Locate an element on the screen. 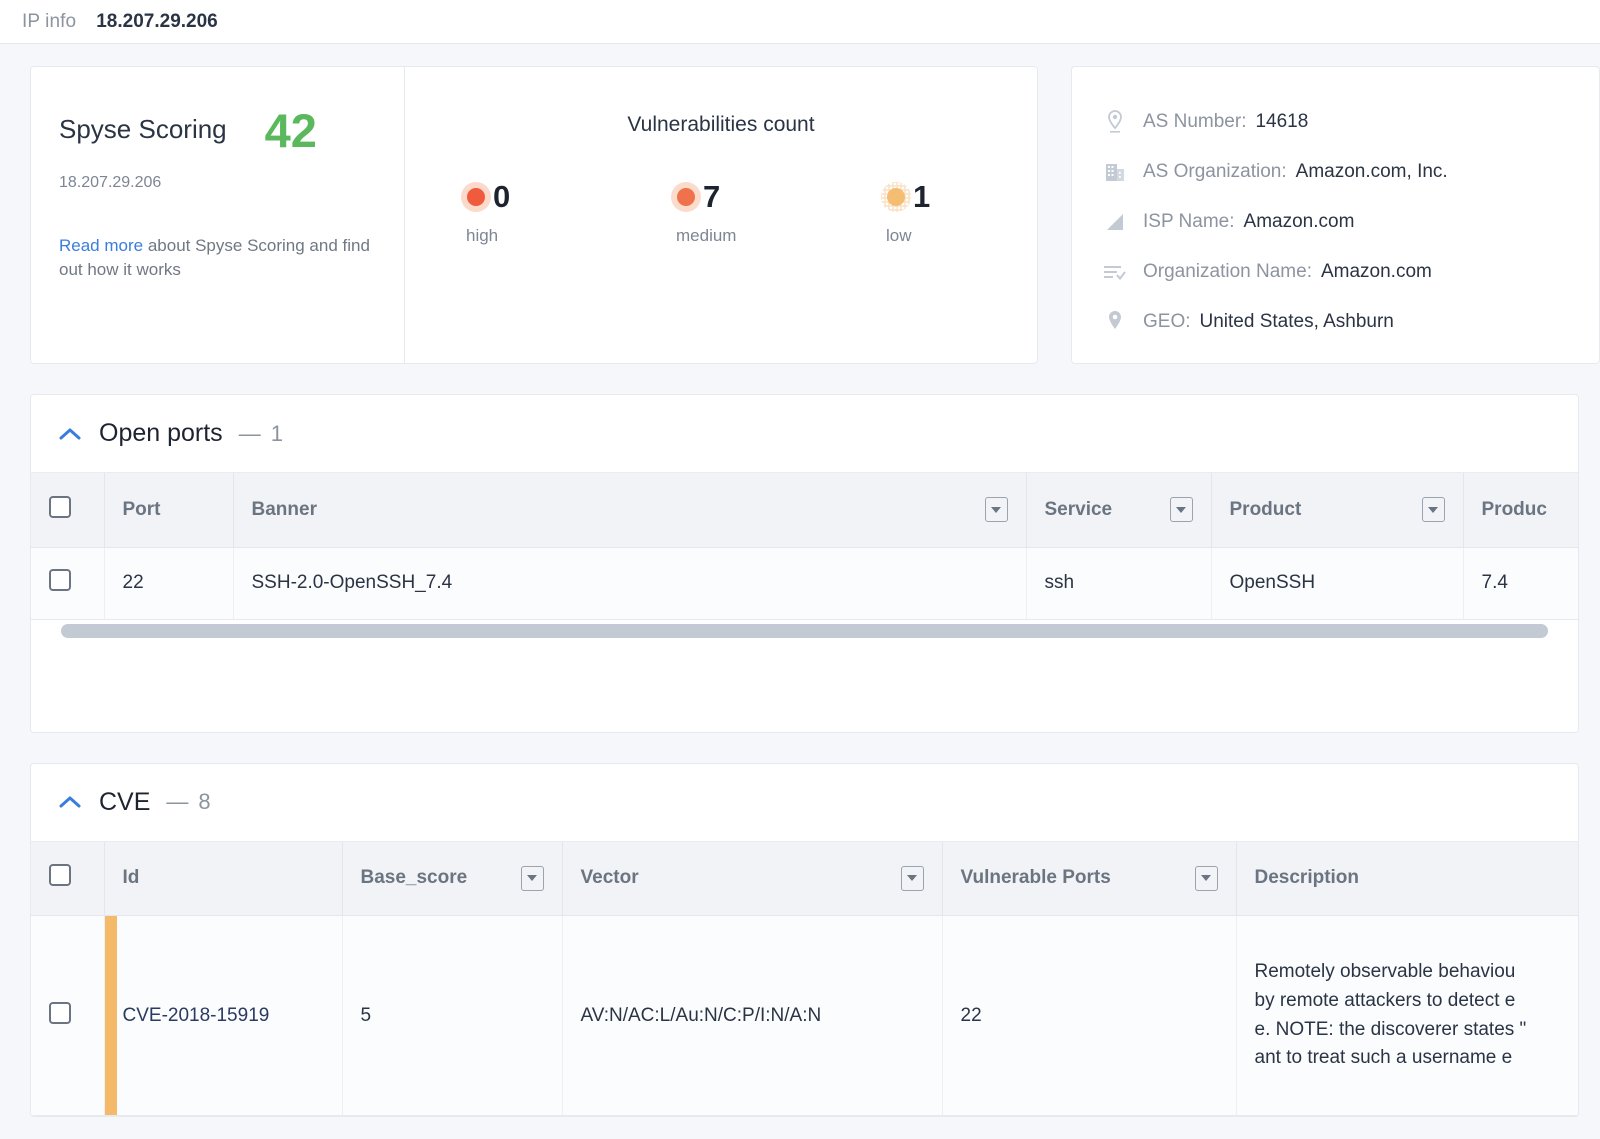 This screenshot has width=1600, height=1139. column-label: Vulnerable Ports is located at coordinates (1035, 878).